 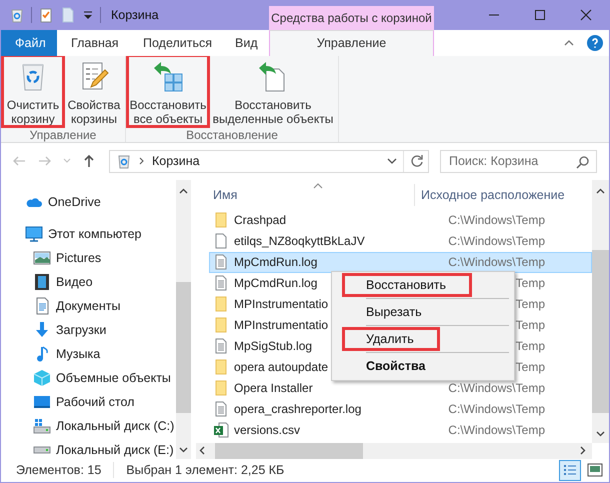 I want to click on item-count: Элементов: 15, so click(x=59, y=470).